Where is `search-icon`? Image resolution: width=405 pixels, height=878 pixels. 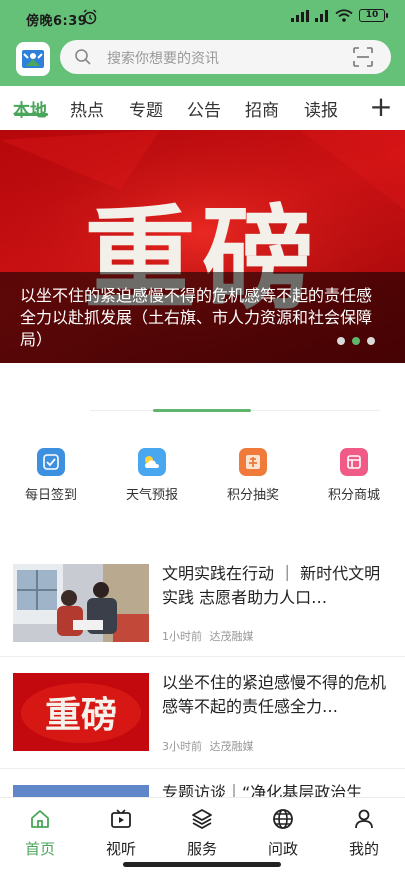
search-icon is located at coordinates (83, 57).